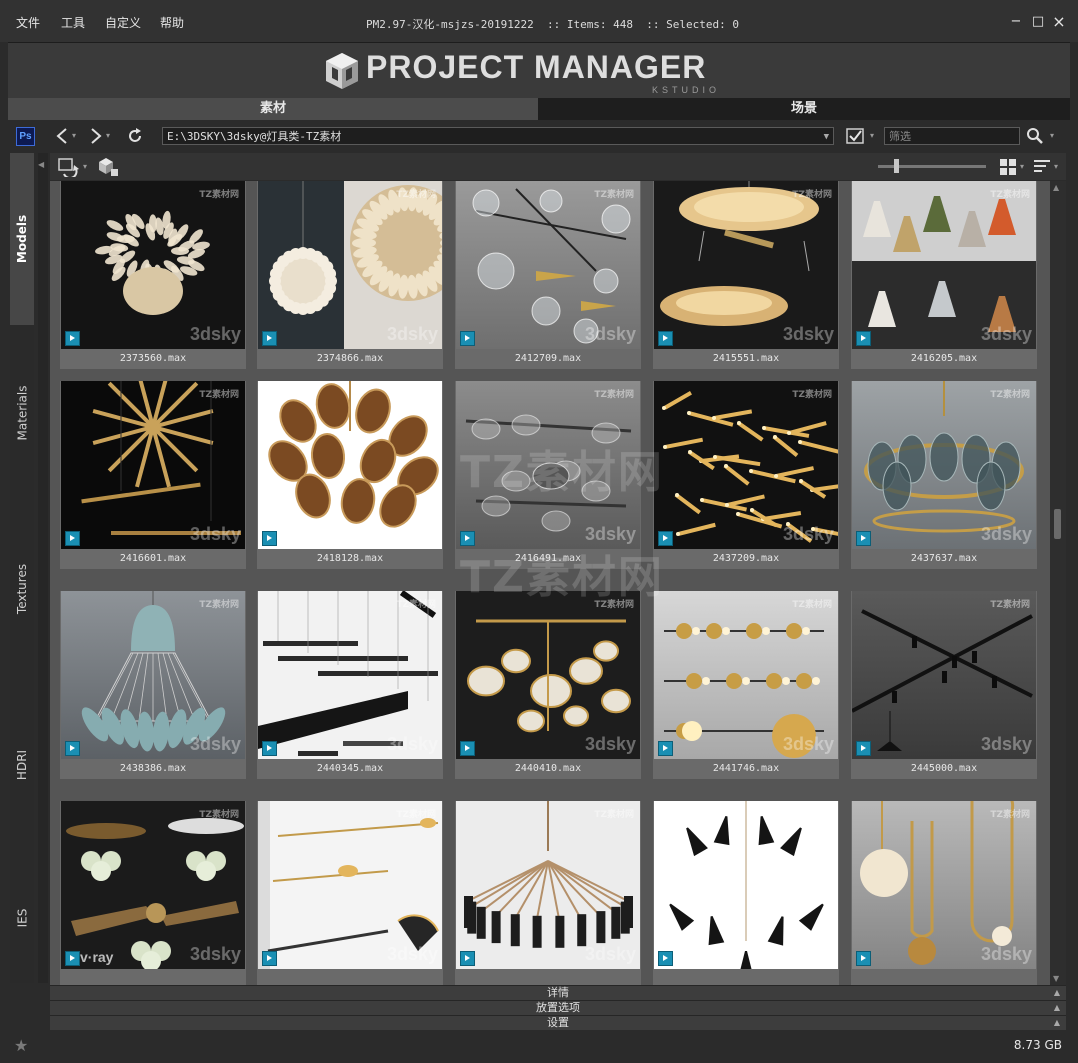 Image resolution: width=1078 pixels, height=1063 pixels. I want to click on view-dropdown-icon: ▾, so click(1022, 166).